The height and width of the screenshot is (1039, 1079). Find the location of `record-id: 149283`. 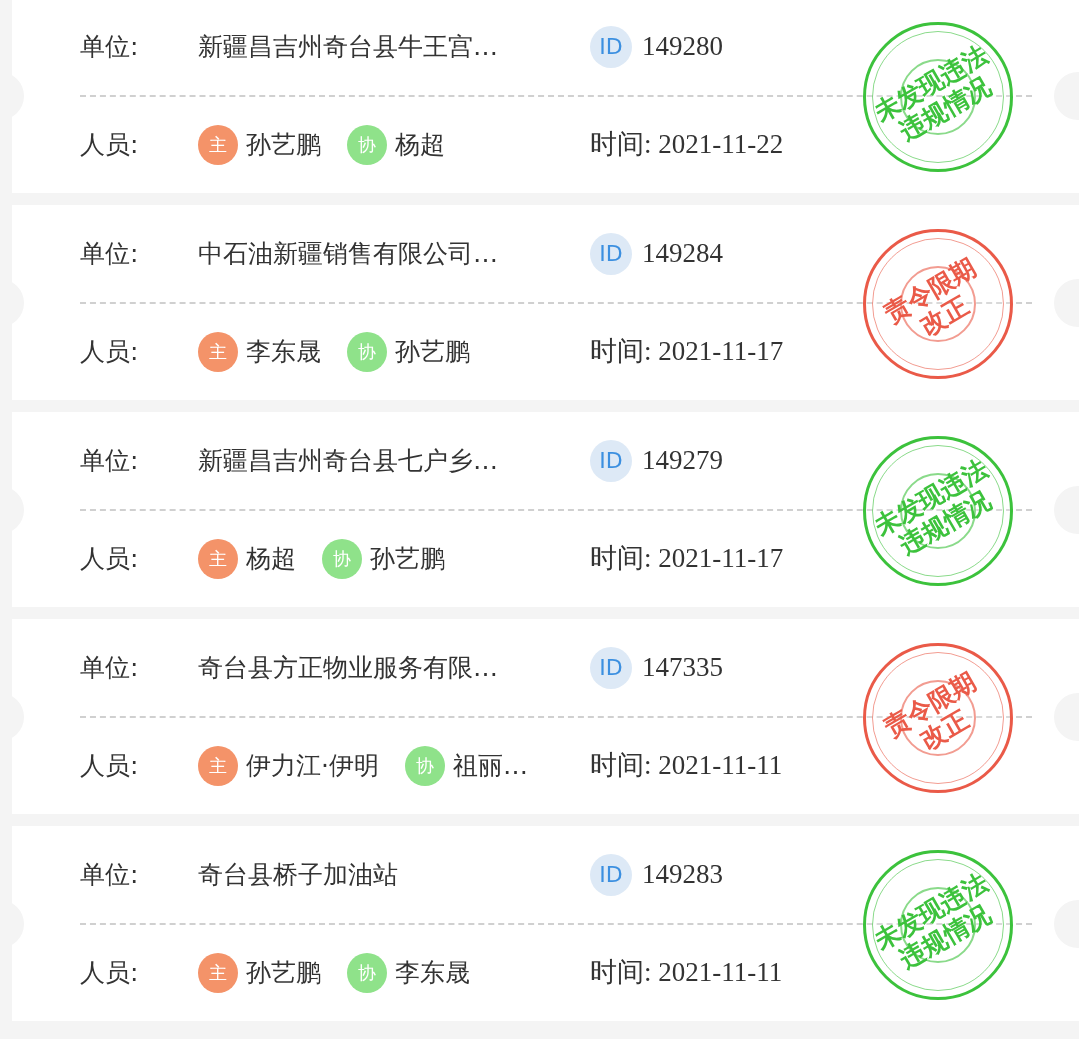

record-id: 149283 is located at coordinates (682, 875).